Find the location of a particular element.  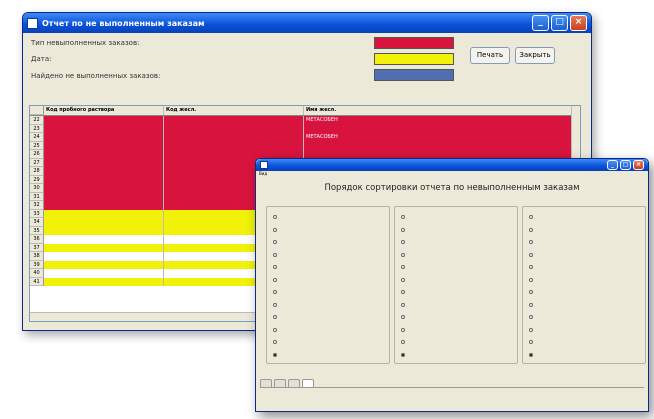

menu-view: Вид is located at coordinates (452, 174).